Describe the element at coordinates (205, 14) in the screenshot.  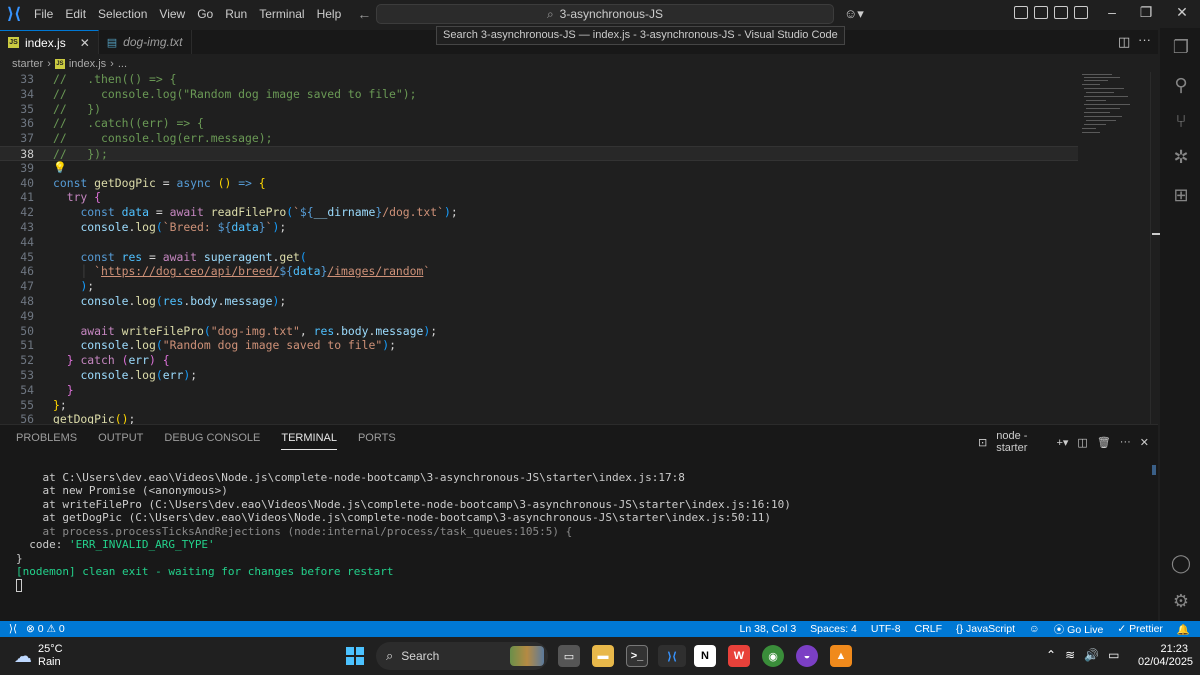
I see `menu-go: Go` at that location.